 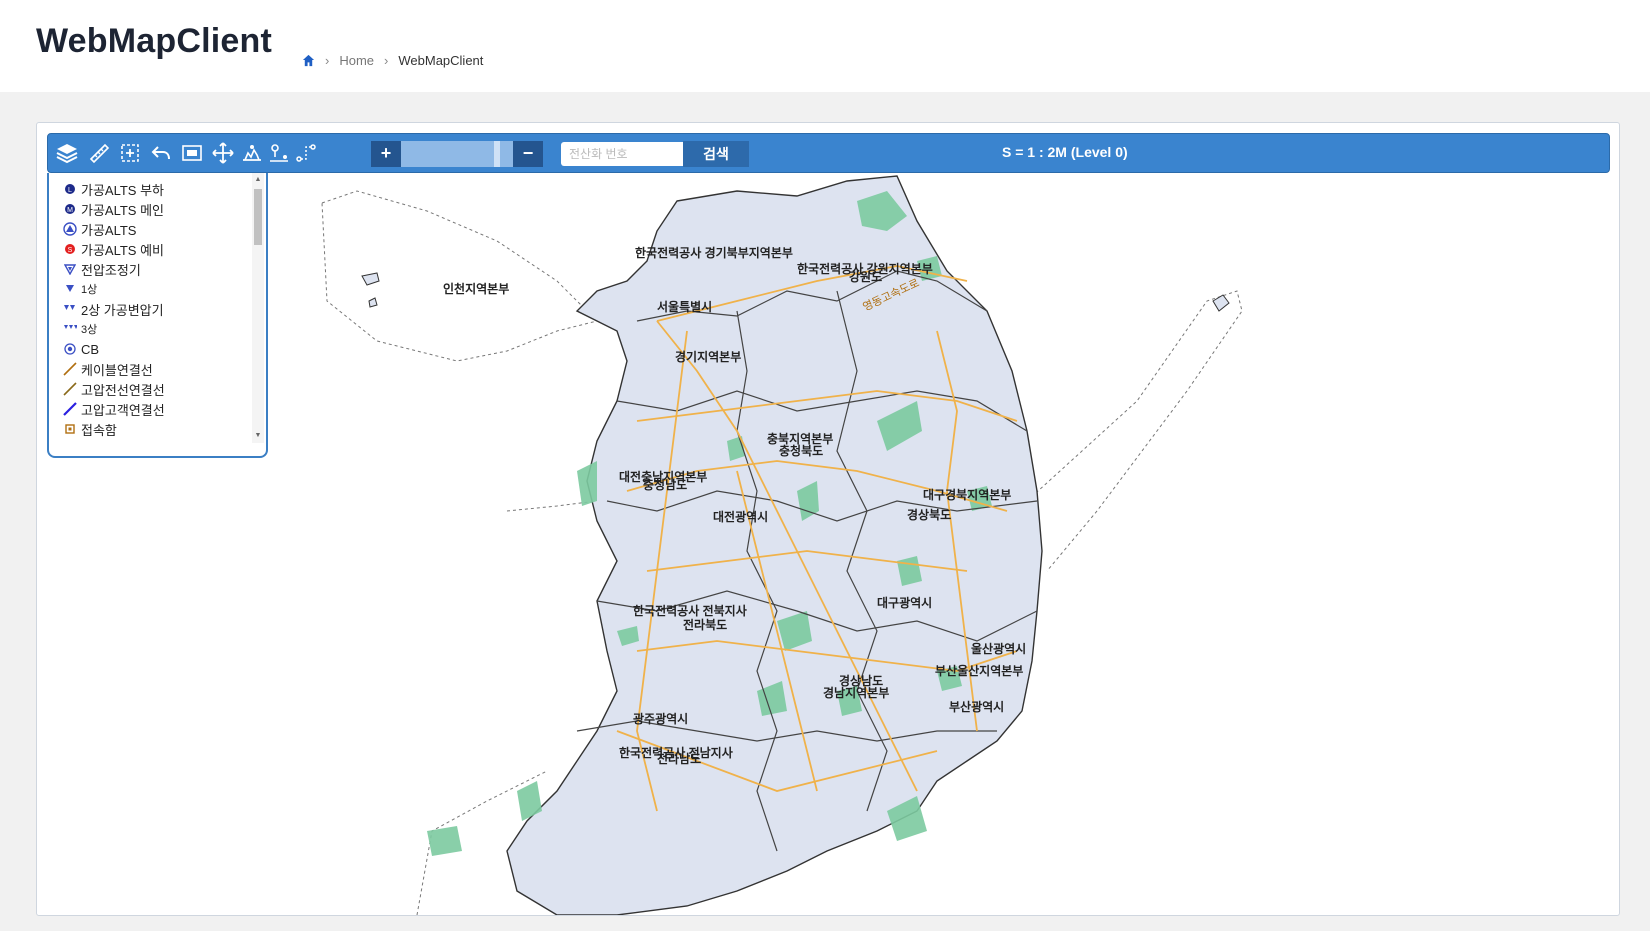 I want to click on svg-text: L, so click(x=70, y=190).